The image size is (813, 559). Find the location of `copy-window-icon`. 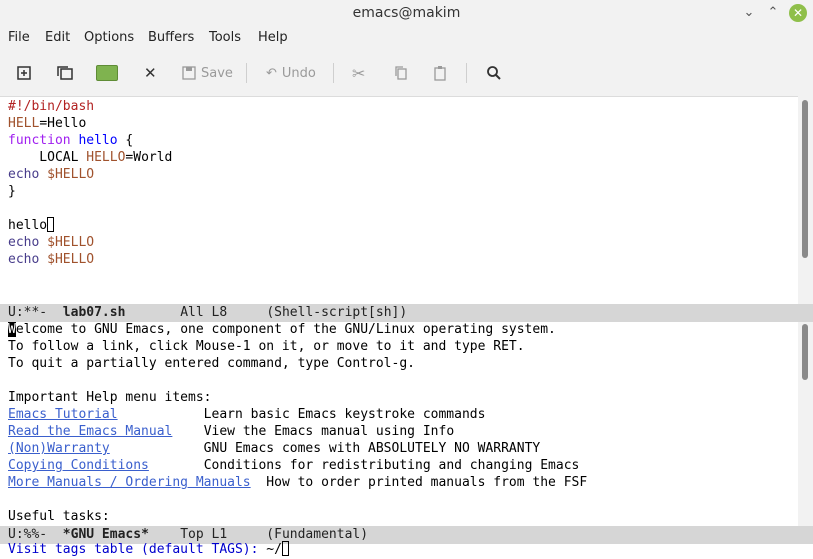

copy-window-icon is located at coordinates (65, 73).